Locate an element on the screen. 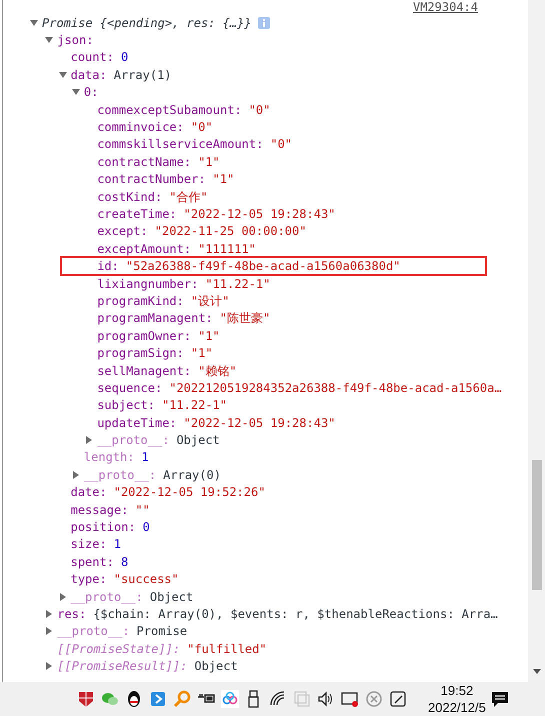 This screenshot has height=716, width=545. pen-square-icon is located at coordinates (398, 699).